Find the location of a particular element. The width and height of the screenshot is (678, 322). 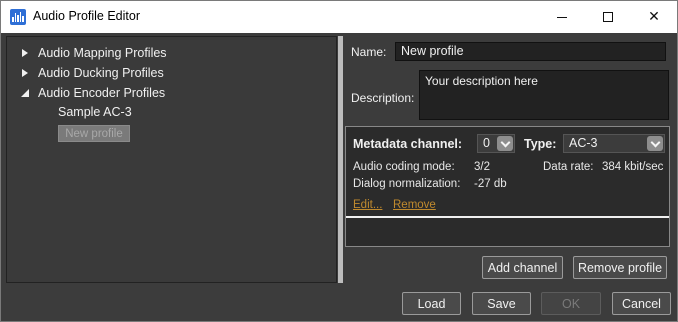

add-channel-button: Add channel is located at coordinates (522, 267).